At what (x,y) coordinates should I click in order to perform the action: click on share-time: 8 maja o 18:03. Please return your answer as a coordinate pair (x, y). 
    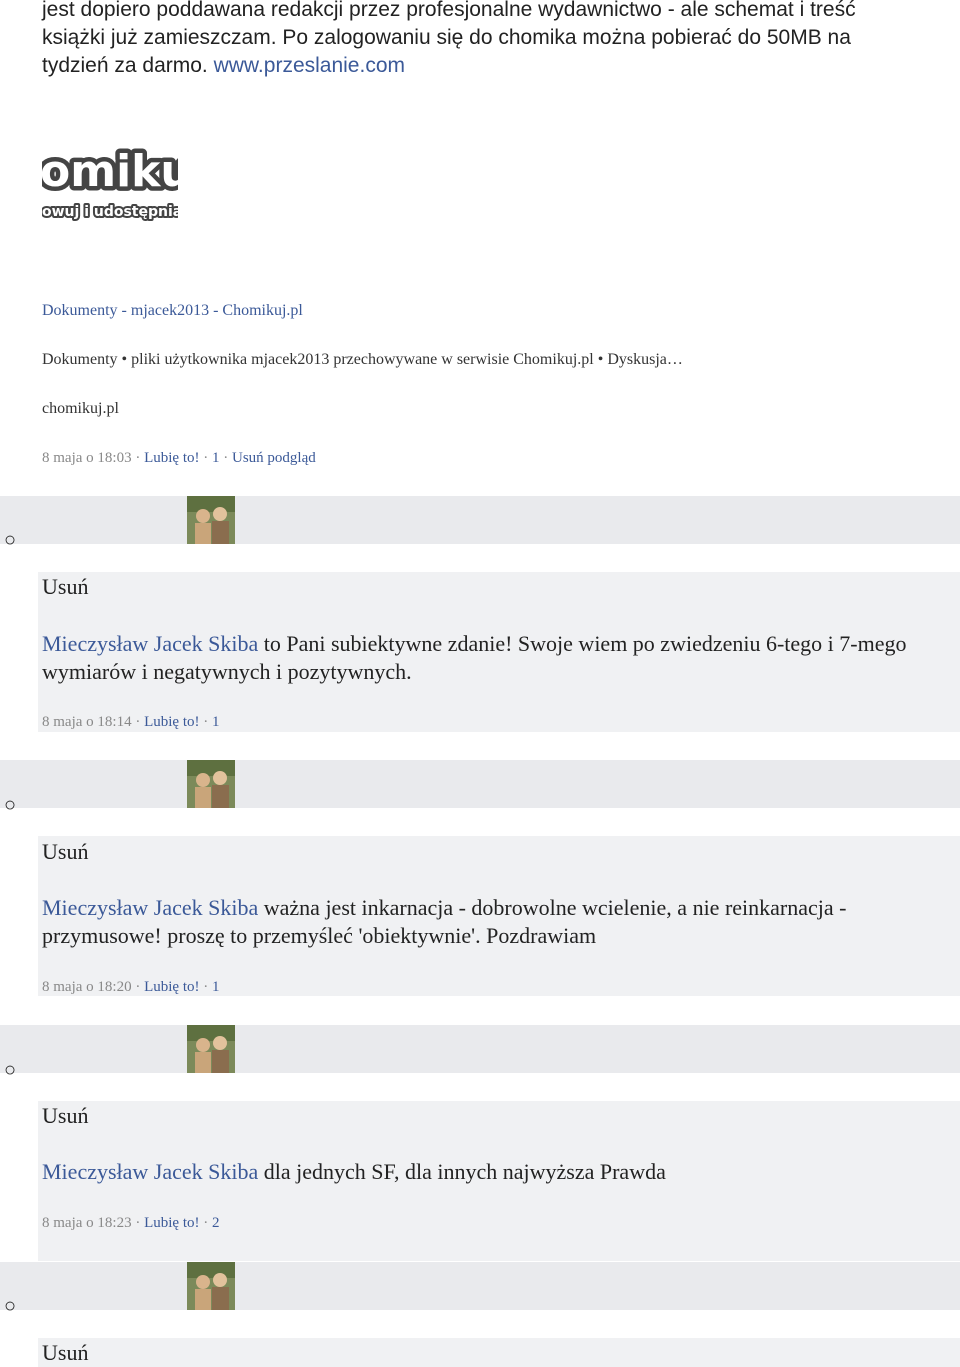
    Looking at the image, I should click on (87, 458).